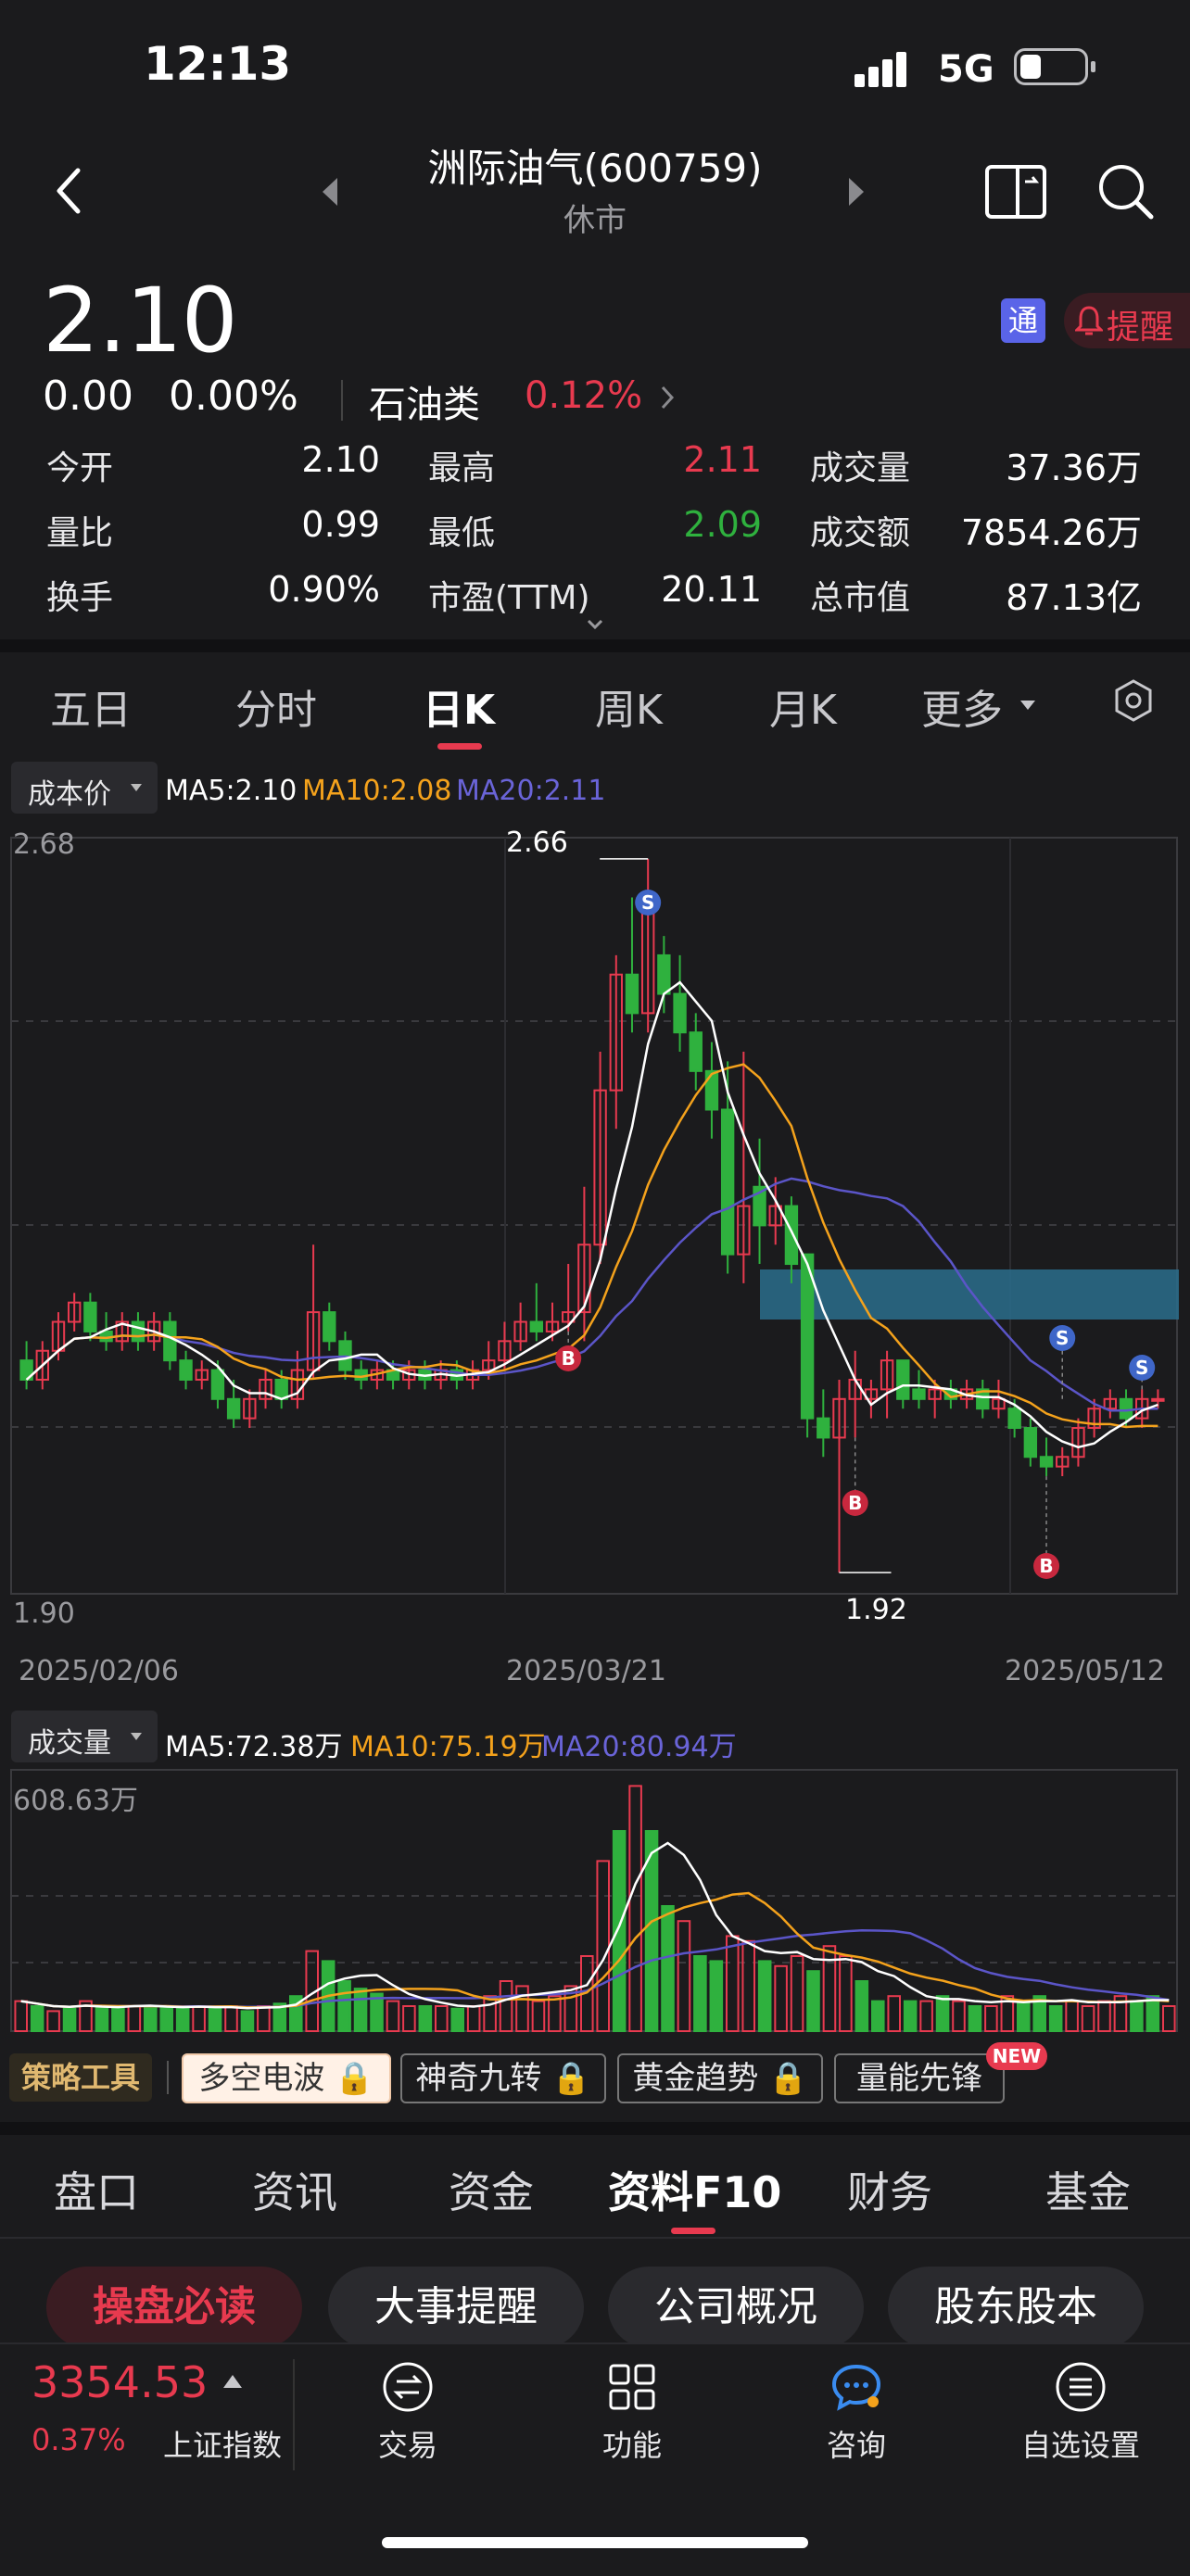 The height and width of the screenshot is (2576, 1190). I want to click on nav-watchlist-settings-label: 自选设置, so click(1080, 2446).